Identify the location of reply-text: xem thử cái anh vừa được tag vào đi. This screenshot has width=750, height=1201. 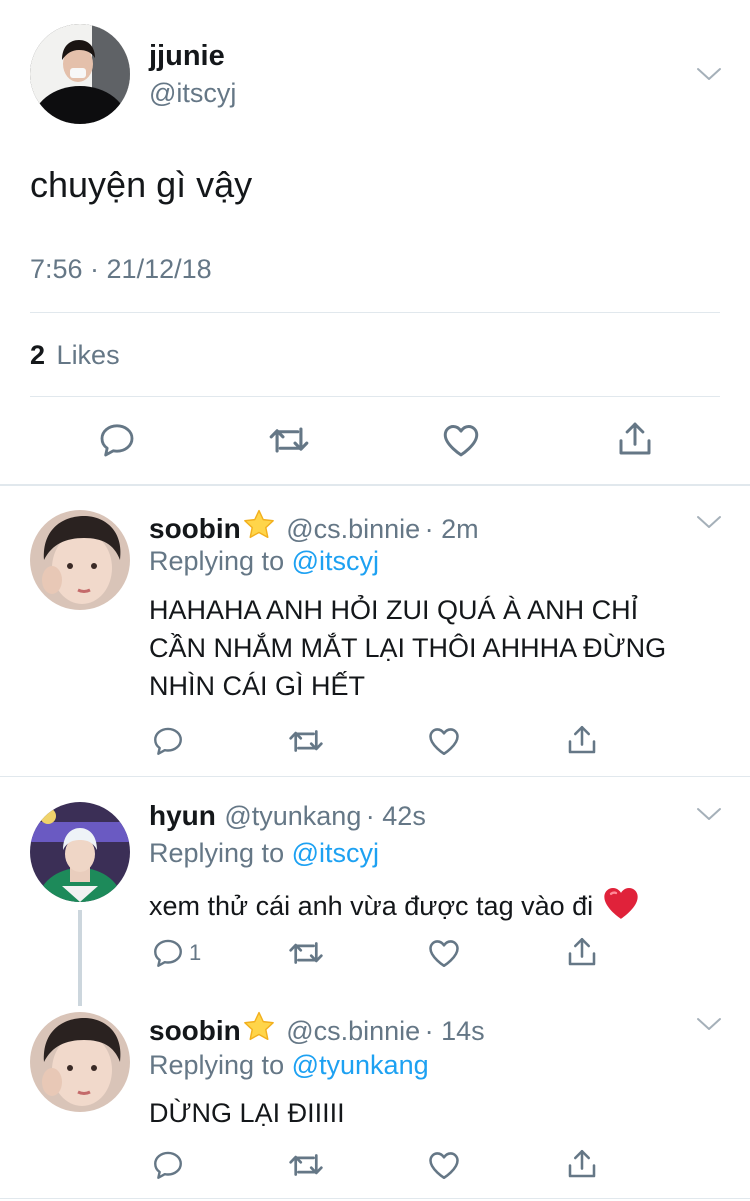
(395, 904).